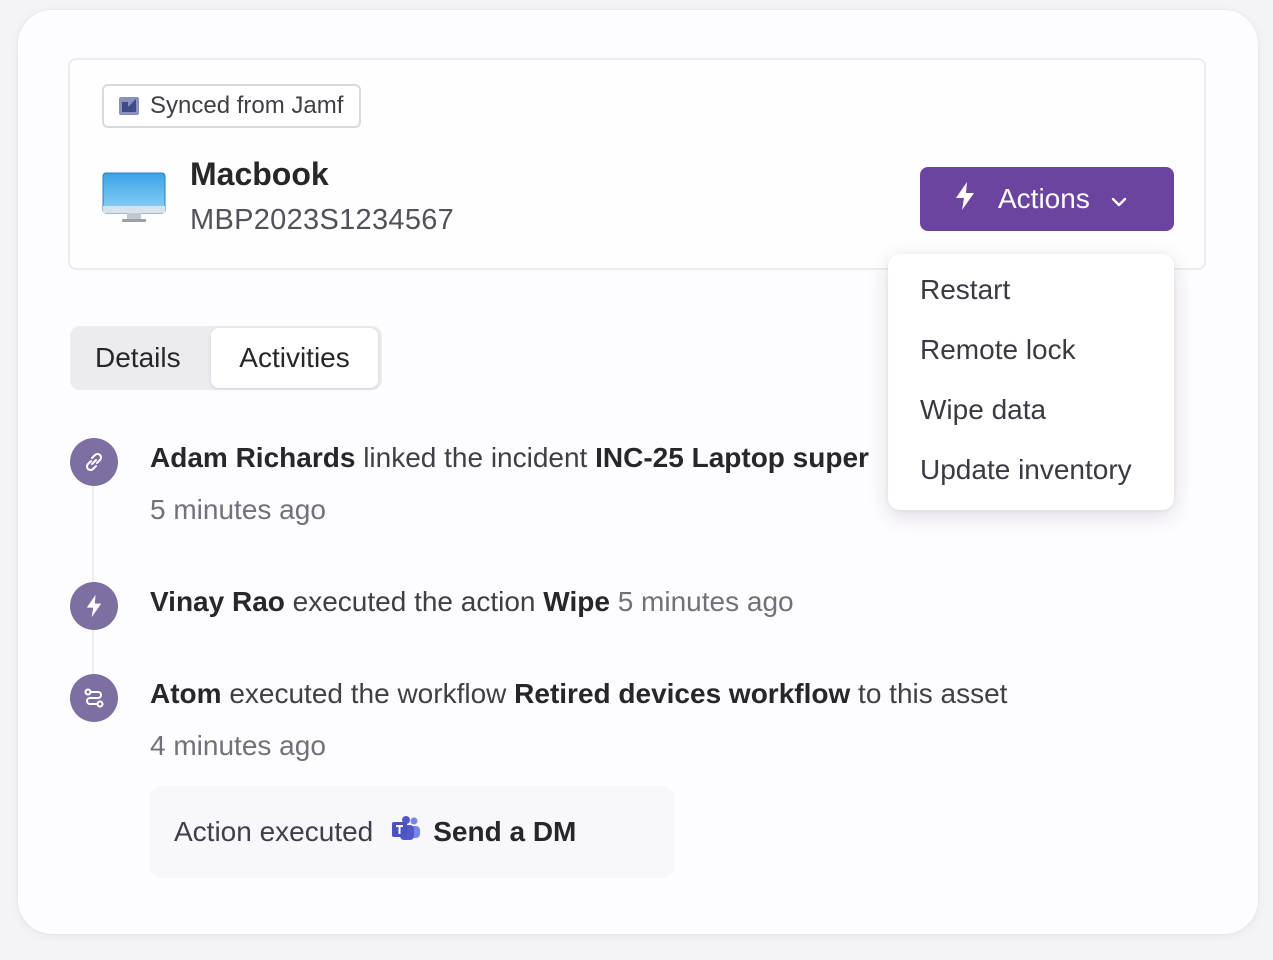  I want to click on timeline-line, so click(93, 581).